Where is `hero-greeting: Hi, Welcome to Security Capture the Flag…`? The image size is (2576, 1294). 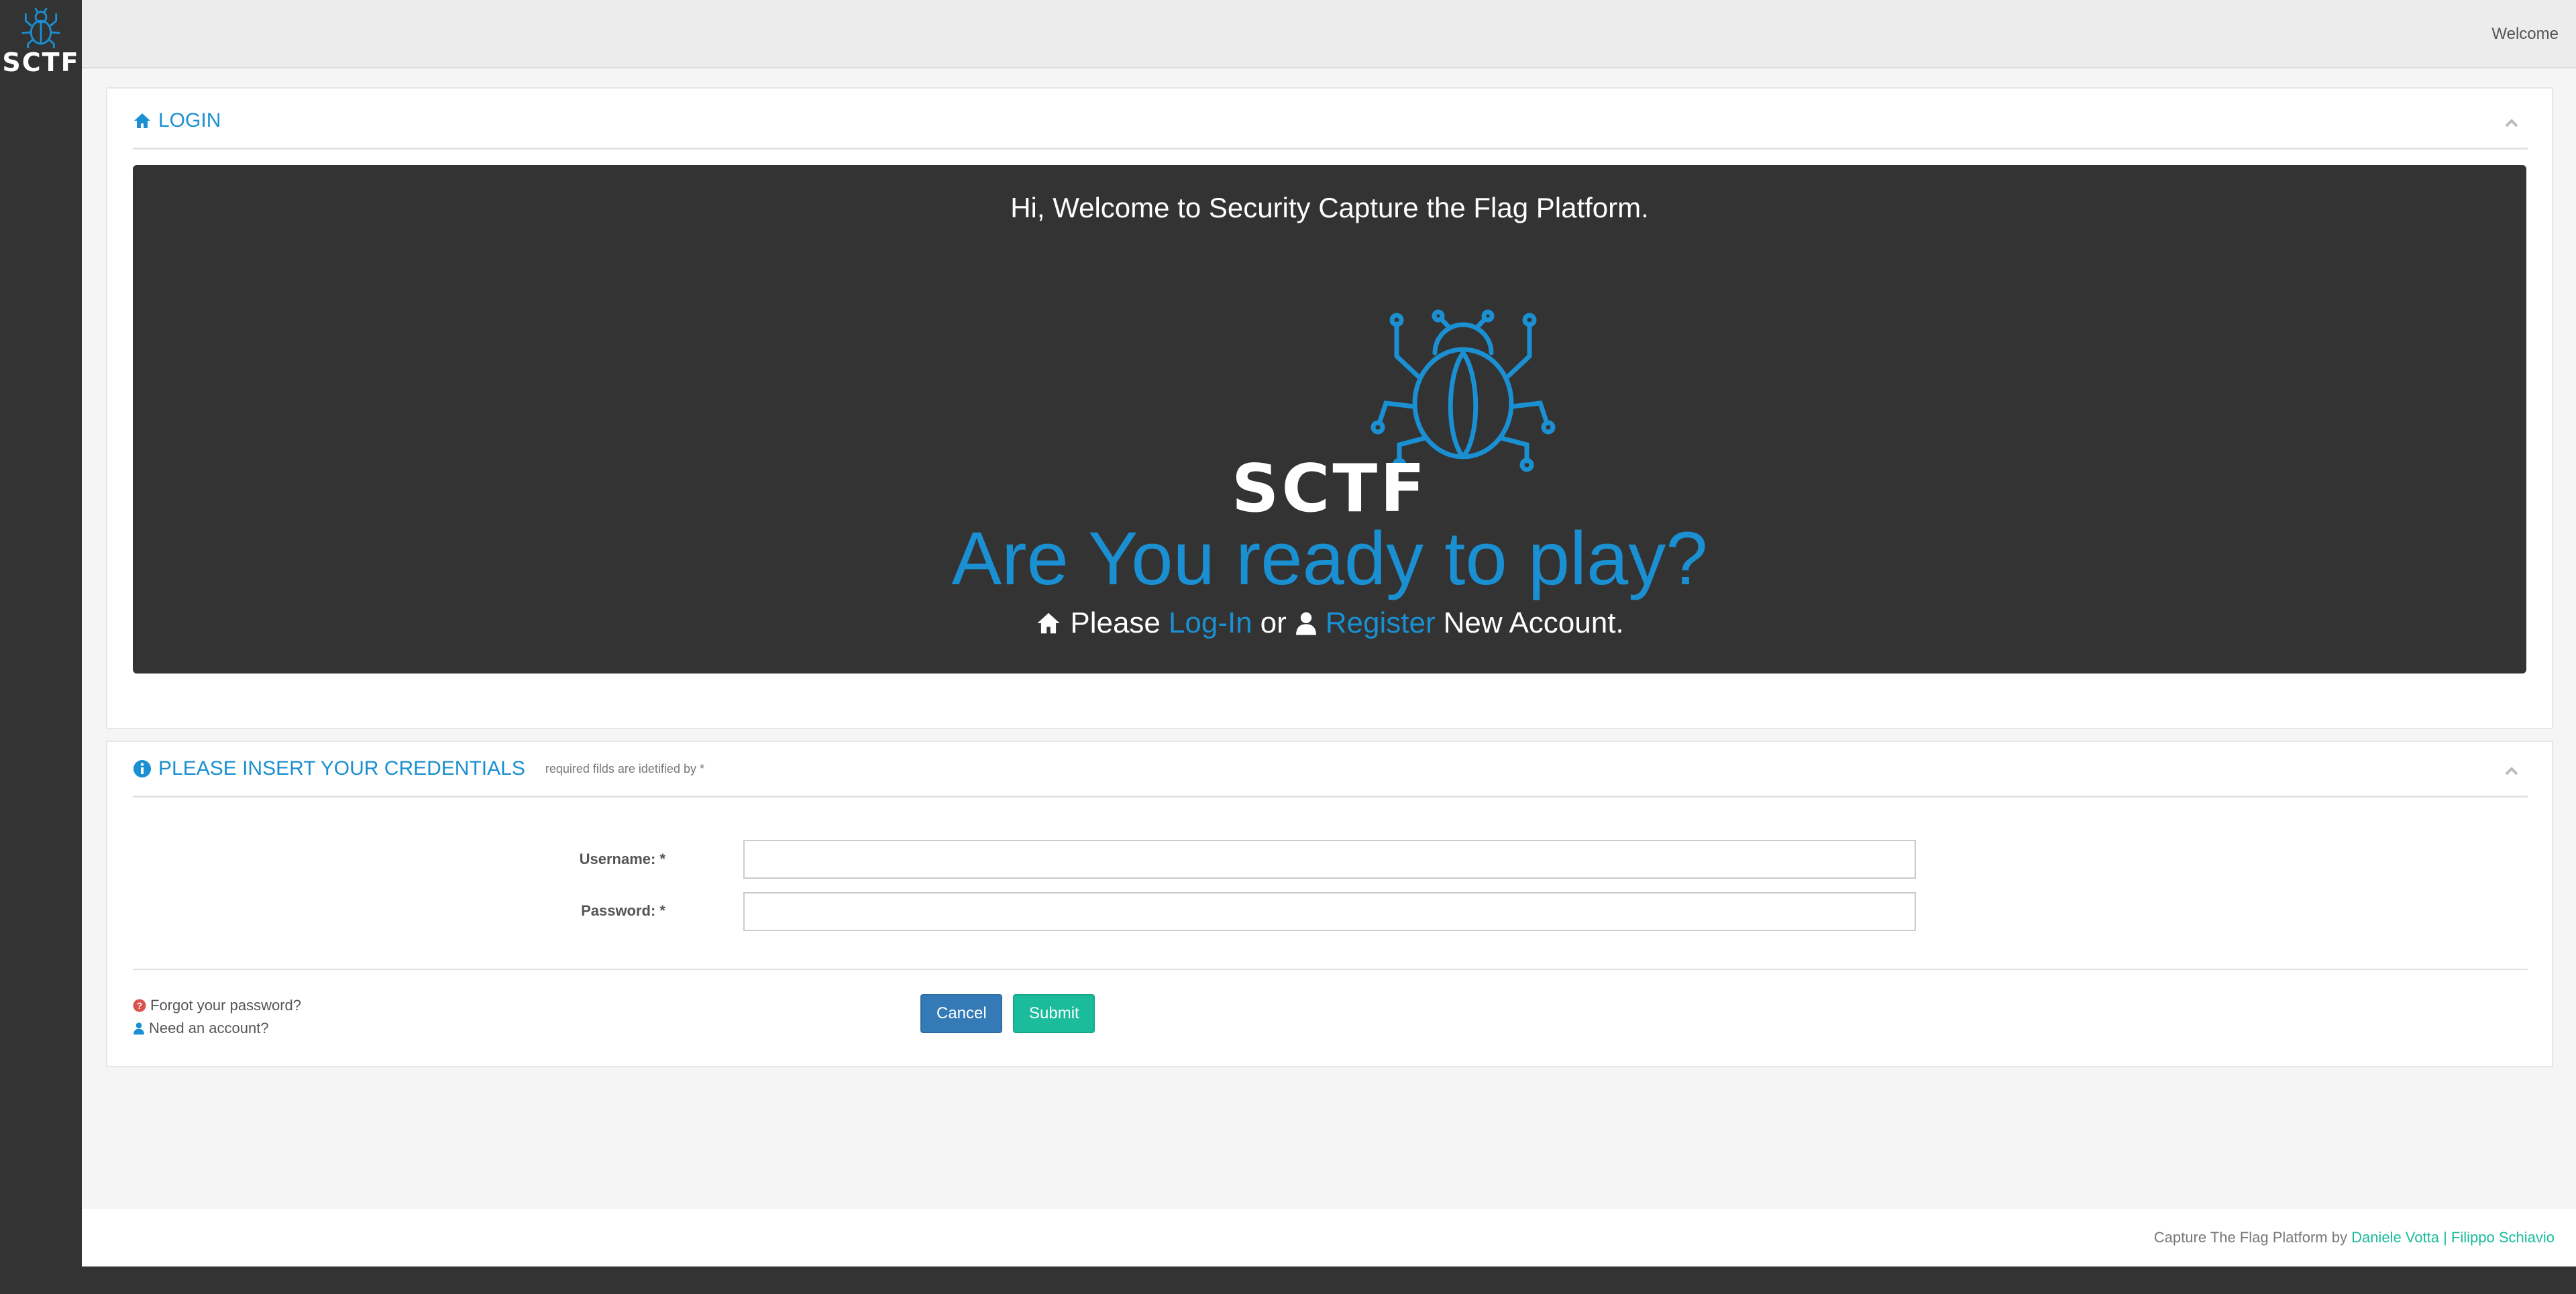
hero-greeting: Hi, Welcome to Security Capture the Flag… is located at coordinates (1329, 207).